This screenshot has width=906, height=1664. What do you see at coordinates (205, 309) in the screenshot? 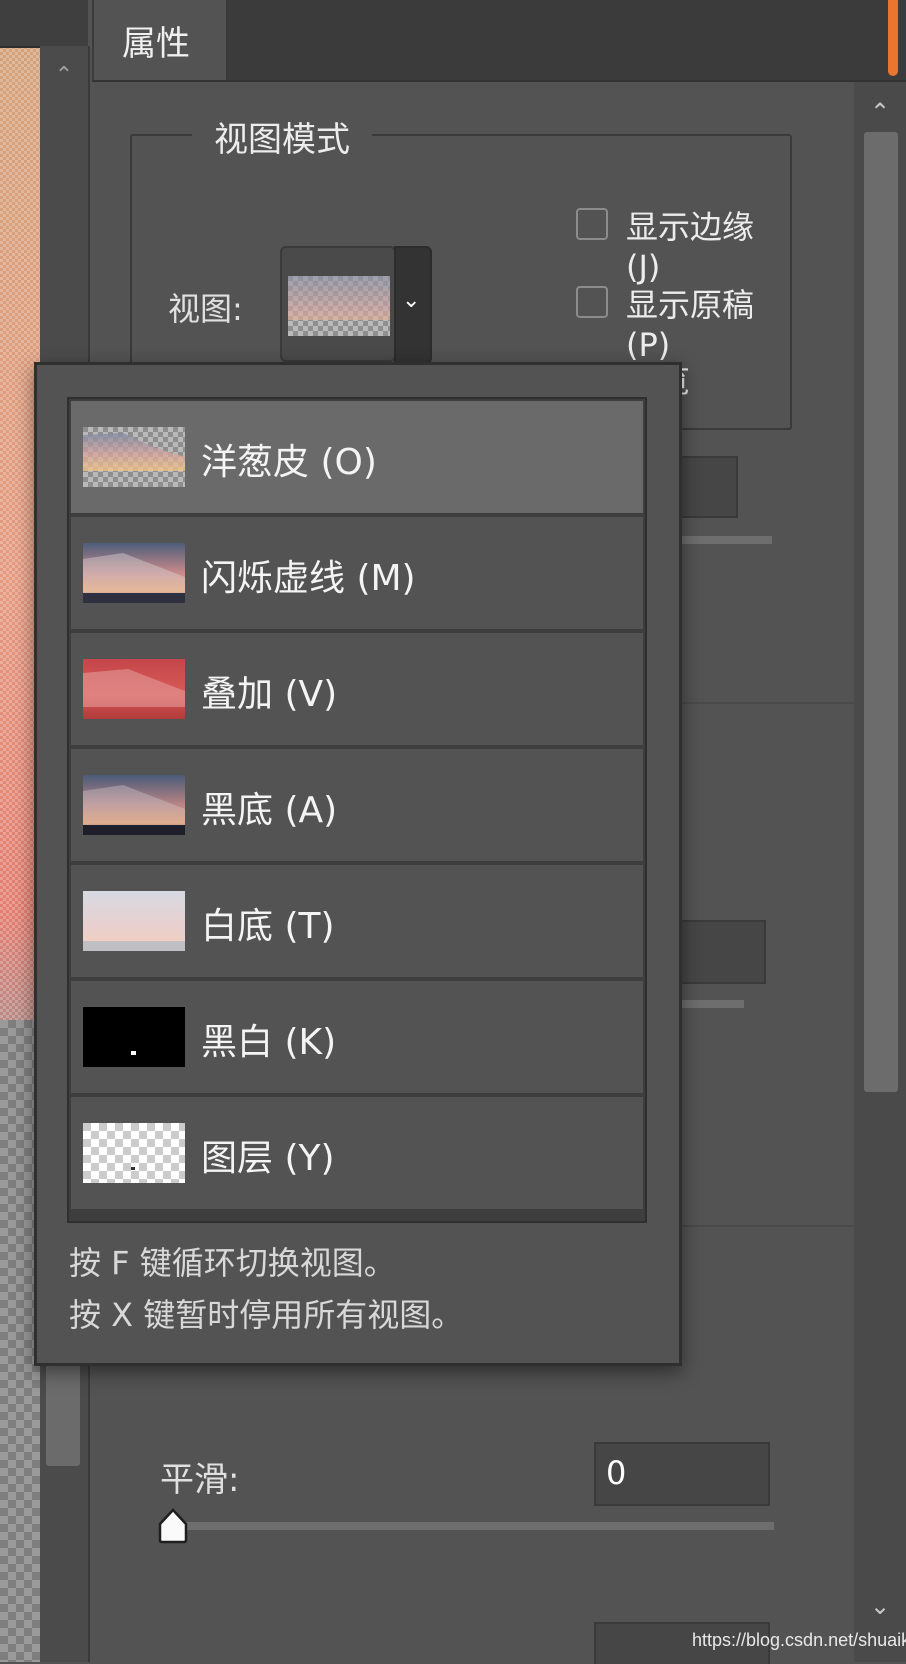
I see `view-label: 视图:` at bounding box center [205, 309].